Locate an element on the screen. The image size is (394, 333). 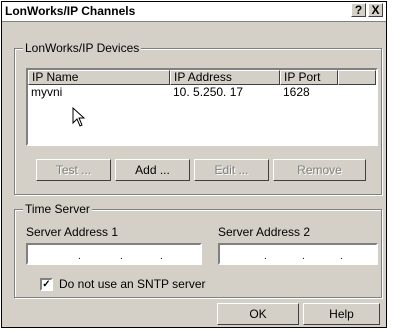
devices-group-legend: LonWorks/IP Devices is located at coordinates (82, 48).